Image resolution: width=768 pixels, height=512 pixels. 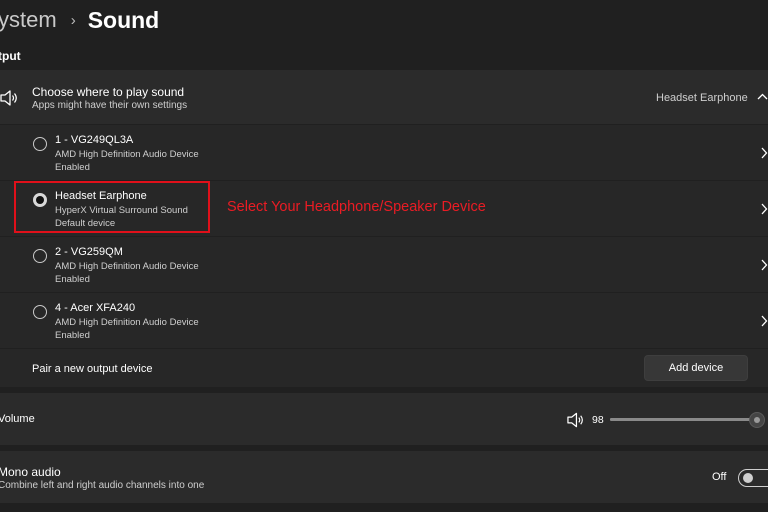 I want to click on volume-slider, so click(x=687, y=420).